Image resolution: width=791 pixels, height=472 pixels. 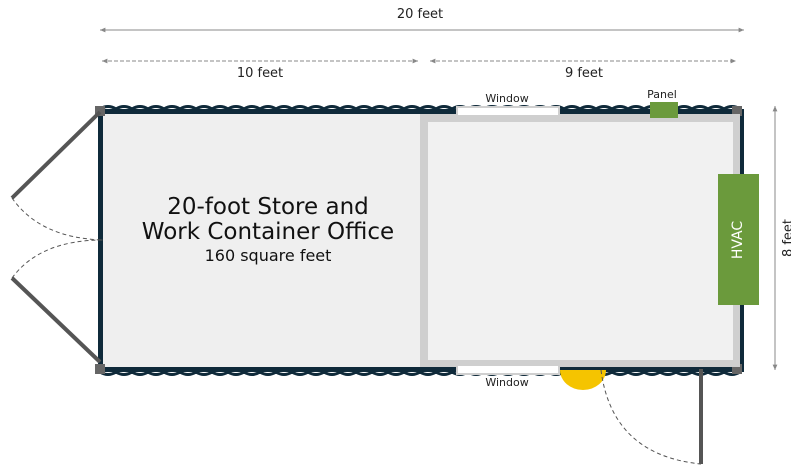 I want to click on electrical-panel: Panel, so click(x=662, y=103).